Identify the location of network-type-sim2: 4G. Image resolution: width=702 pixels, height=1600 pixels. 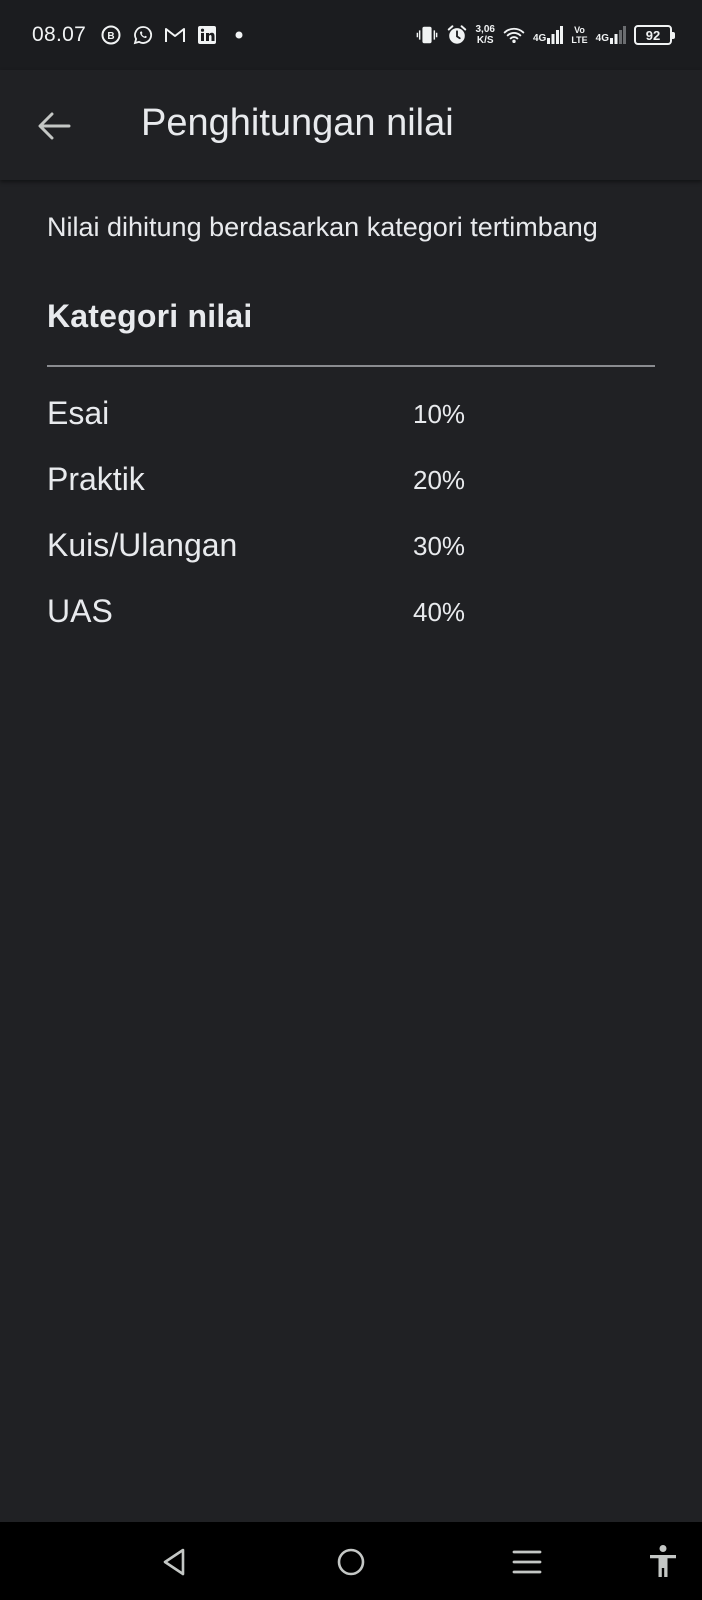
(602, 38).